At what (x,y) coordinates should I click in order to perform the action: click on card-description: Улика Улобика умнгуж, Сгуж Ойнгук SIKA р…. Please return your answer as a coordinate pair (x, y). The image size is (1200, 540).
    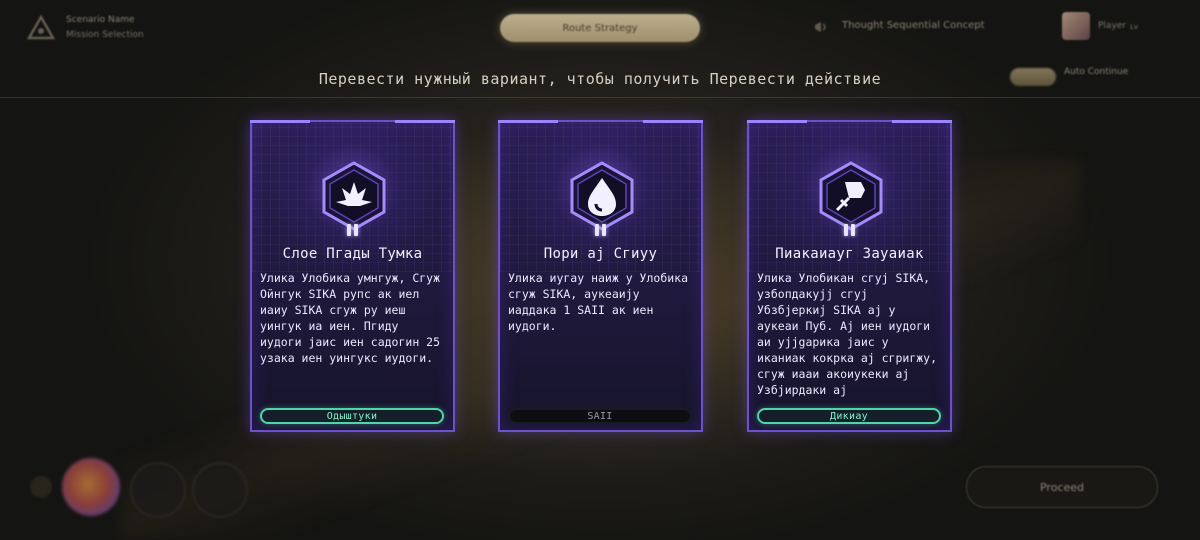
    Looking at the image, I should click on (350, 318).